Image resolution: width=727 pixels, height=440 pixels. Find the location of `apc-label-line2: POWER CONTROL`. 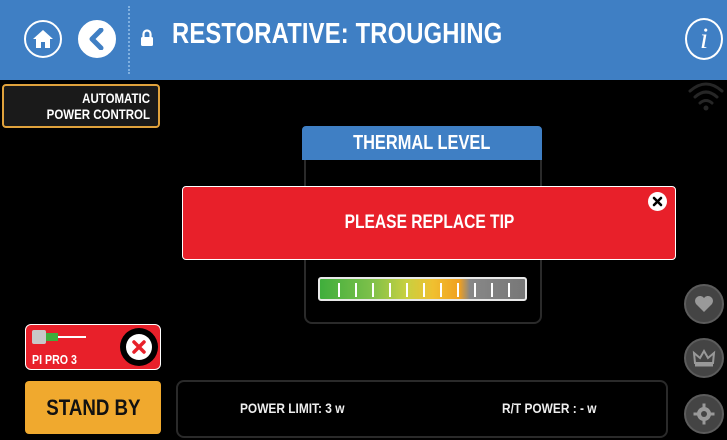

apc-label-line2: POWER CONTROL is located at coordinates (98, 114).